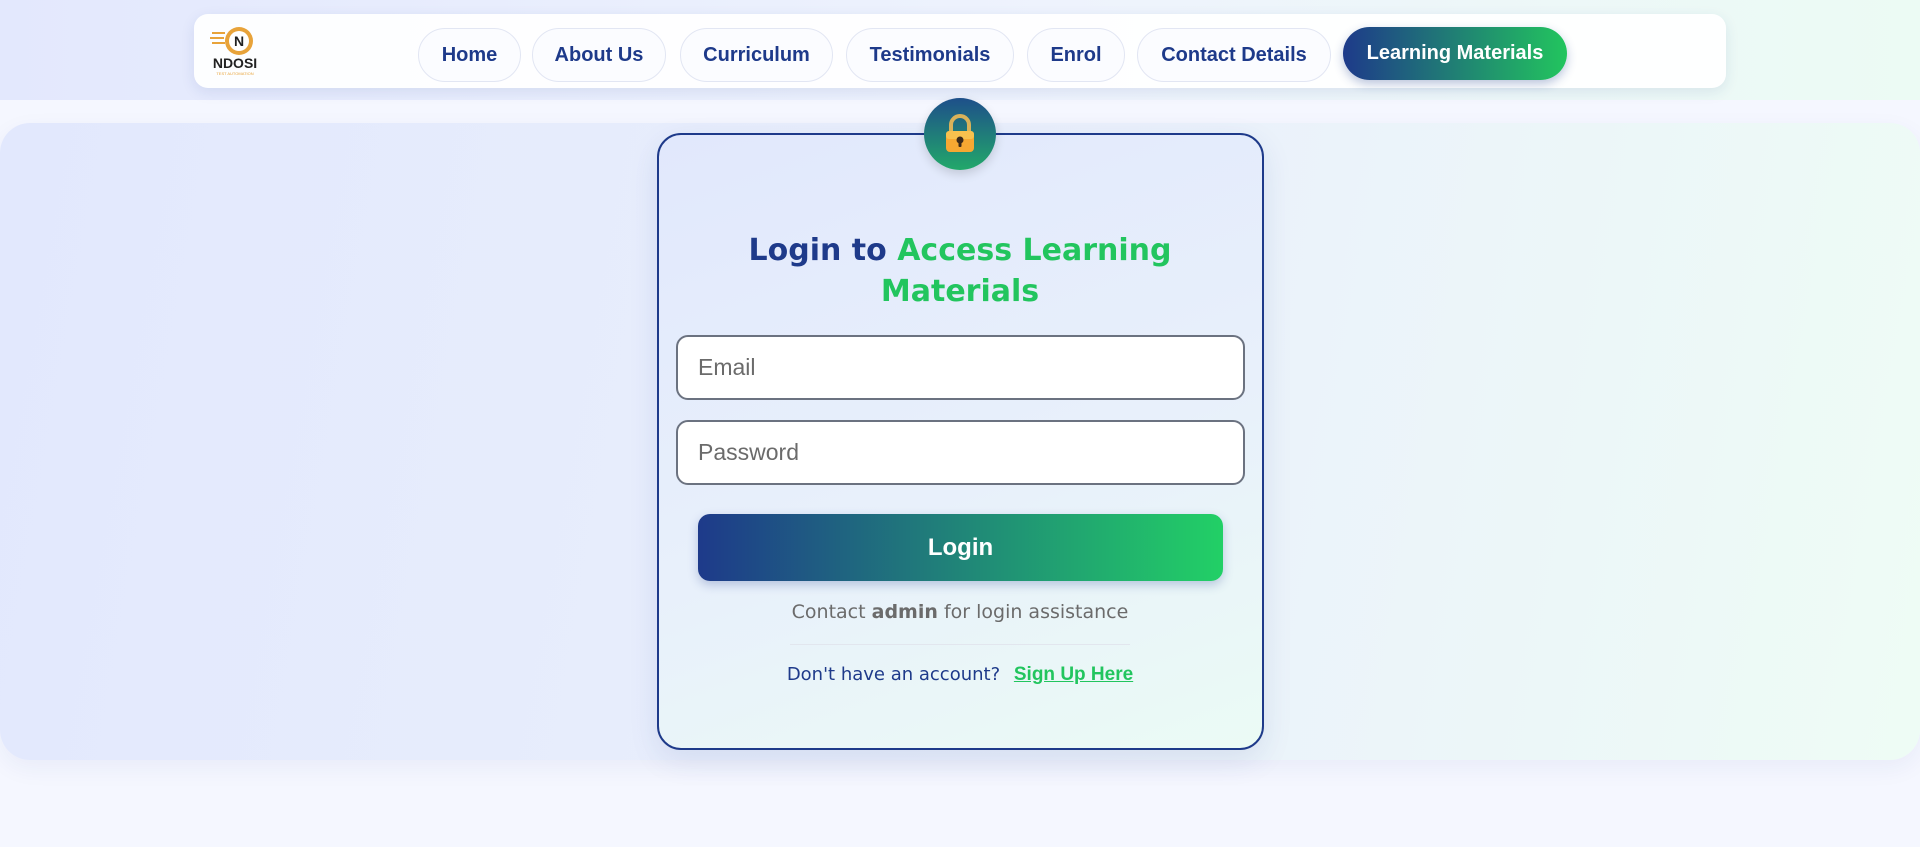 This screenshot has width=1920, height=847. I want to click on lock-icon, so click(960, 134).